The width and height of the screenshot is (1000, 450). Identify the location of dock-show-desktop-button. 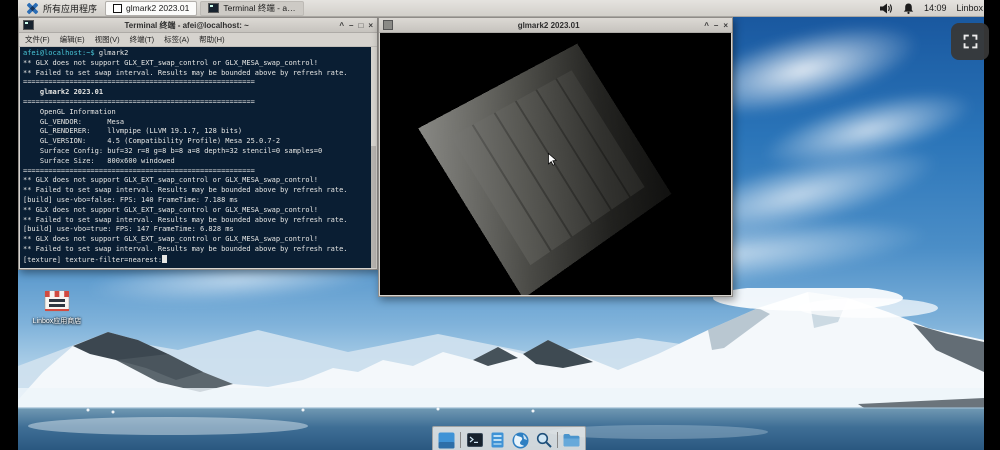
(446, 440).